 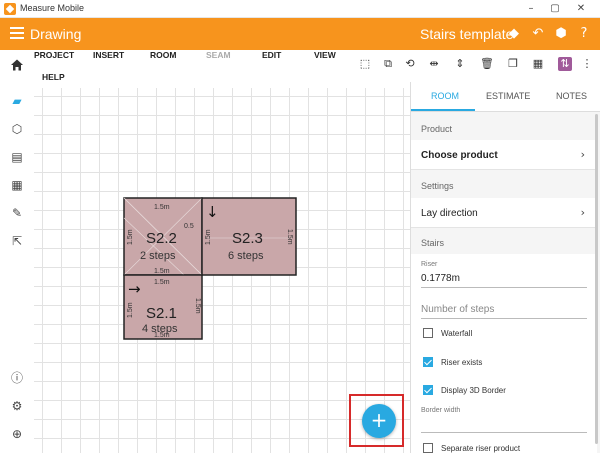 What do you see at coordinates (246, 256) in the screenshot?
I see `room-steps: 6 steps` at bounding box center [246, 256].